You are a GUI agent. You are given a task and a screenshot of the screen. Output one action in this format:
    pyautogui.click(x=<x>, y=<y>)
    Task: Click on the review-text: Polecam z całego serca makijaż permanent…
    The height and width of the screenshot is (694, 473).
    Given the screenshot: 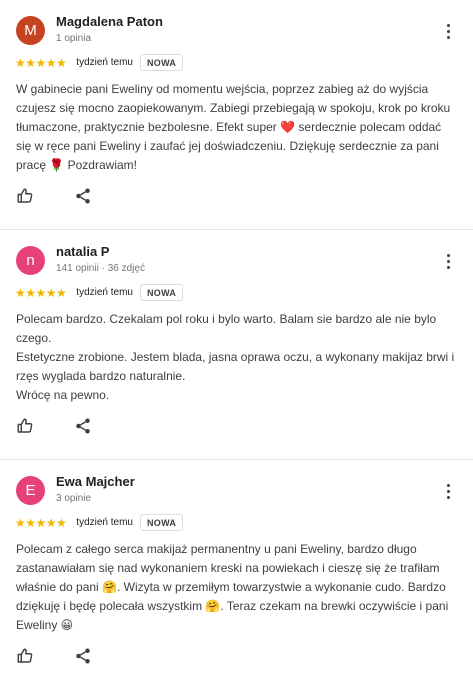 What is the action you would take?
    pyautogui.click(x=232, y=587)
    